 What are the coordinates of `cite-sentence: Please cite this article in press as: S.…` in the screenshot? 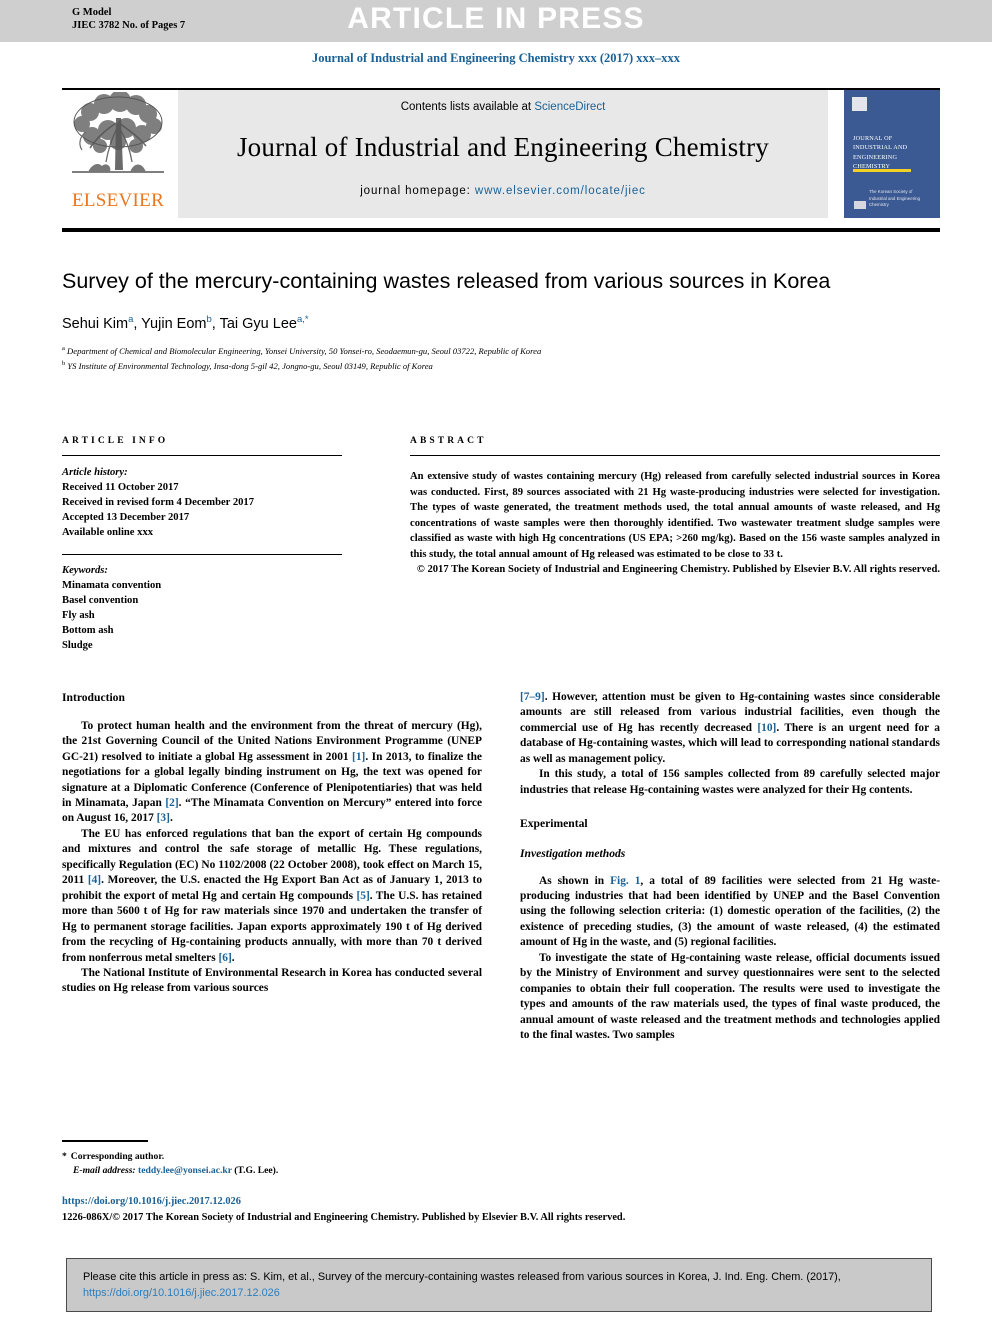 It's located at (462, 1277).